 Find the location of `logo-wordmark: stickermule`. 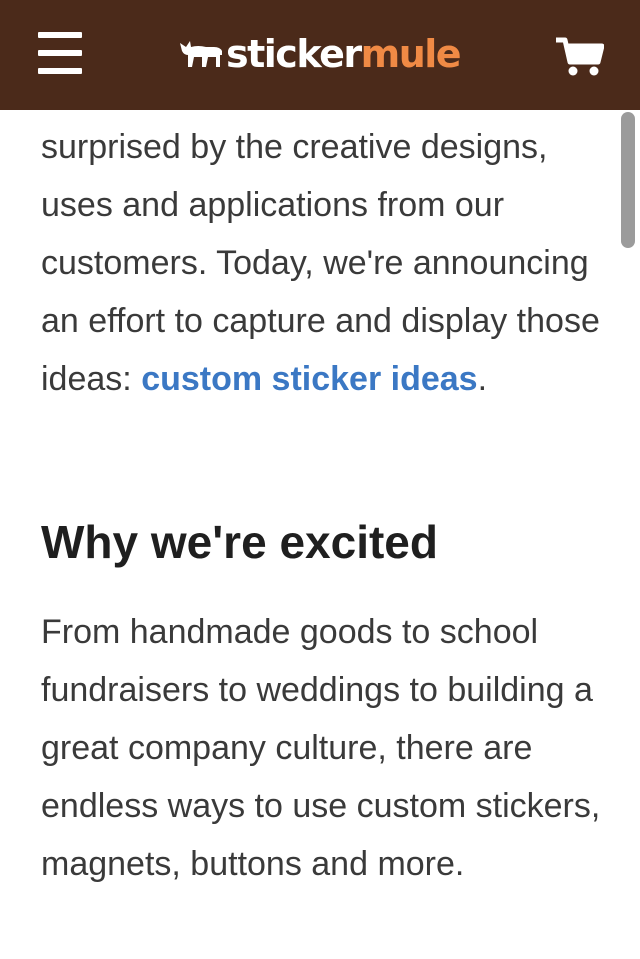

logo-wordmark: stickermule is located at coordinates (344, 54).